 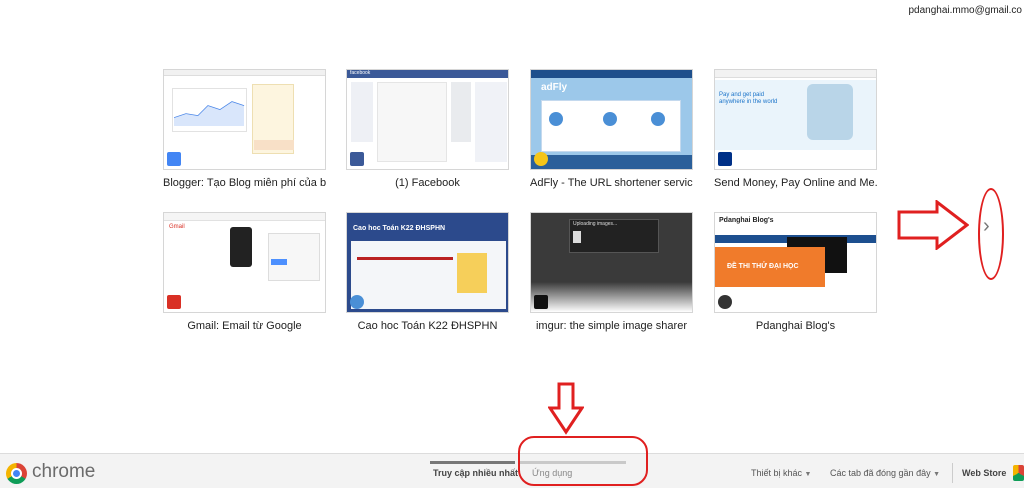 I want to click on footer-divider, so click(x=952, y=473).